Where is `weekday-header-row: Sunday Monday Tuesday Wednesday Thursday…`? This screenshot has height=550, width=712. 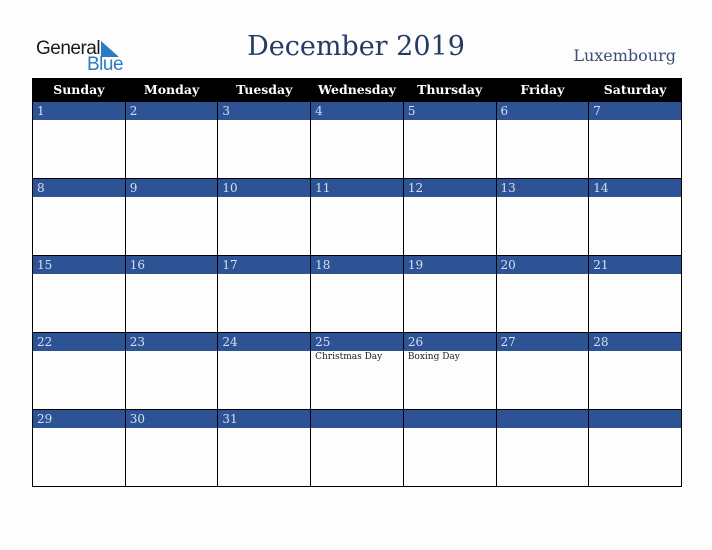
weekday-header-row: Sunday Monday Tuesday Wednesday Thursday… is located at coordinates (357, 90).